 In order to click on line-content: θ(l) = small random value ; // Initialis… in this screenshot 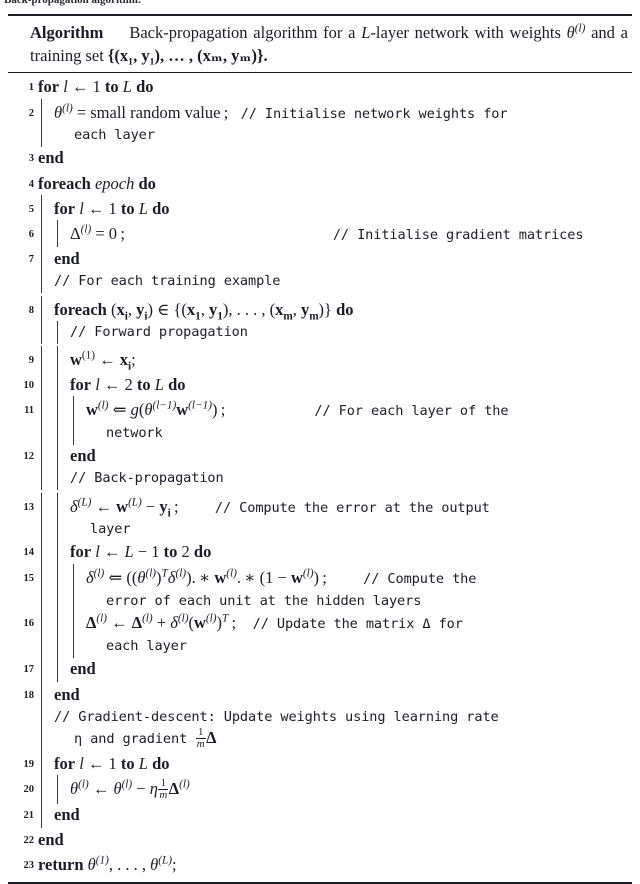, I will do `click(335, 123)`.